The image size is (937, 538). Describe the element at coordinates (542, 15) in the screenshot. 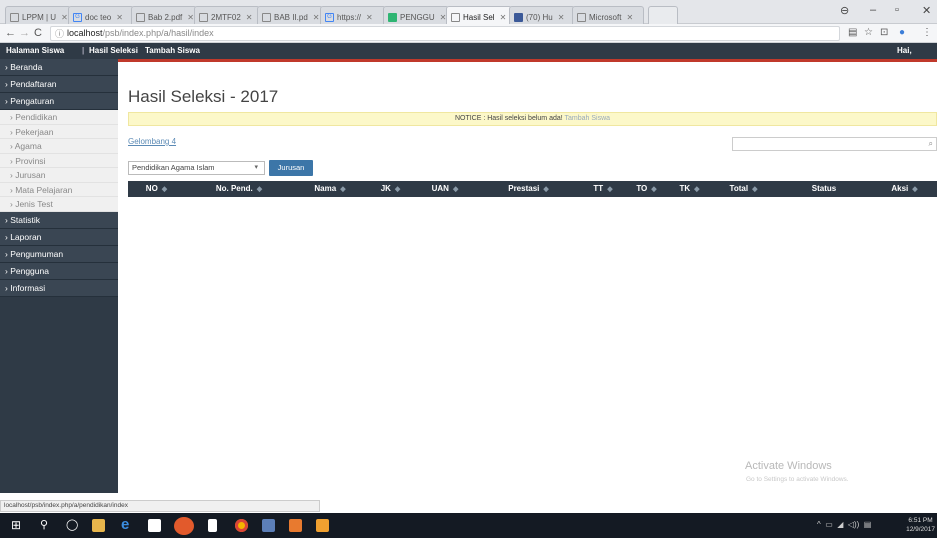

I see `browser-tab: (70) Hu ✕` at that location.